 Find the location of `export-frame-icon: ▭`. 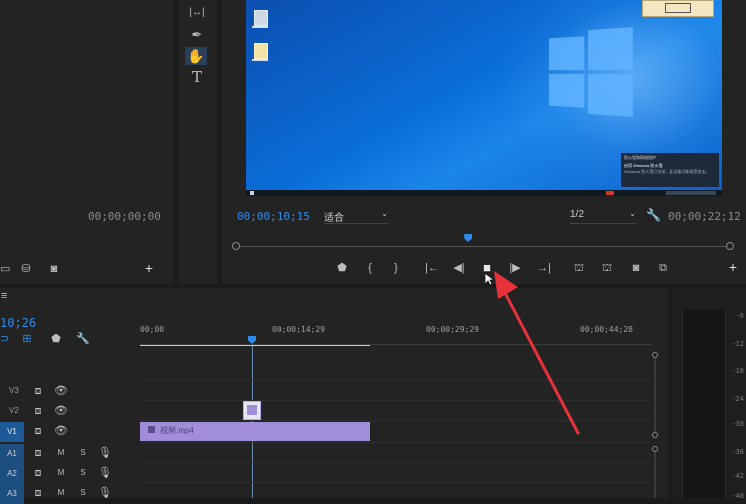

export-frame-icon: ▭ is located at coordinates (5, 269).